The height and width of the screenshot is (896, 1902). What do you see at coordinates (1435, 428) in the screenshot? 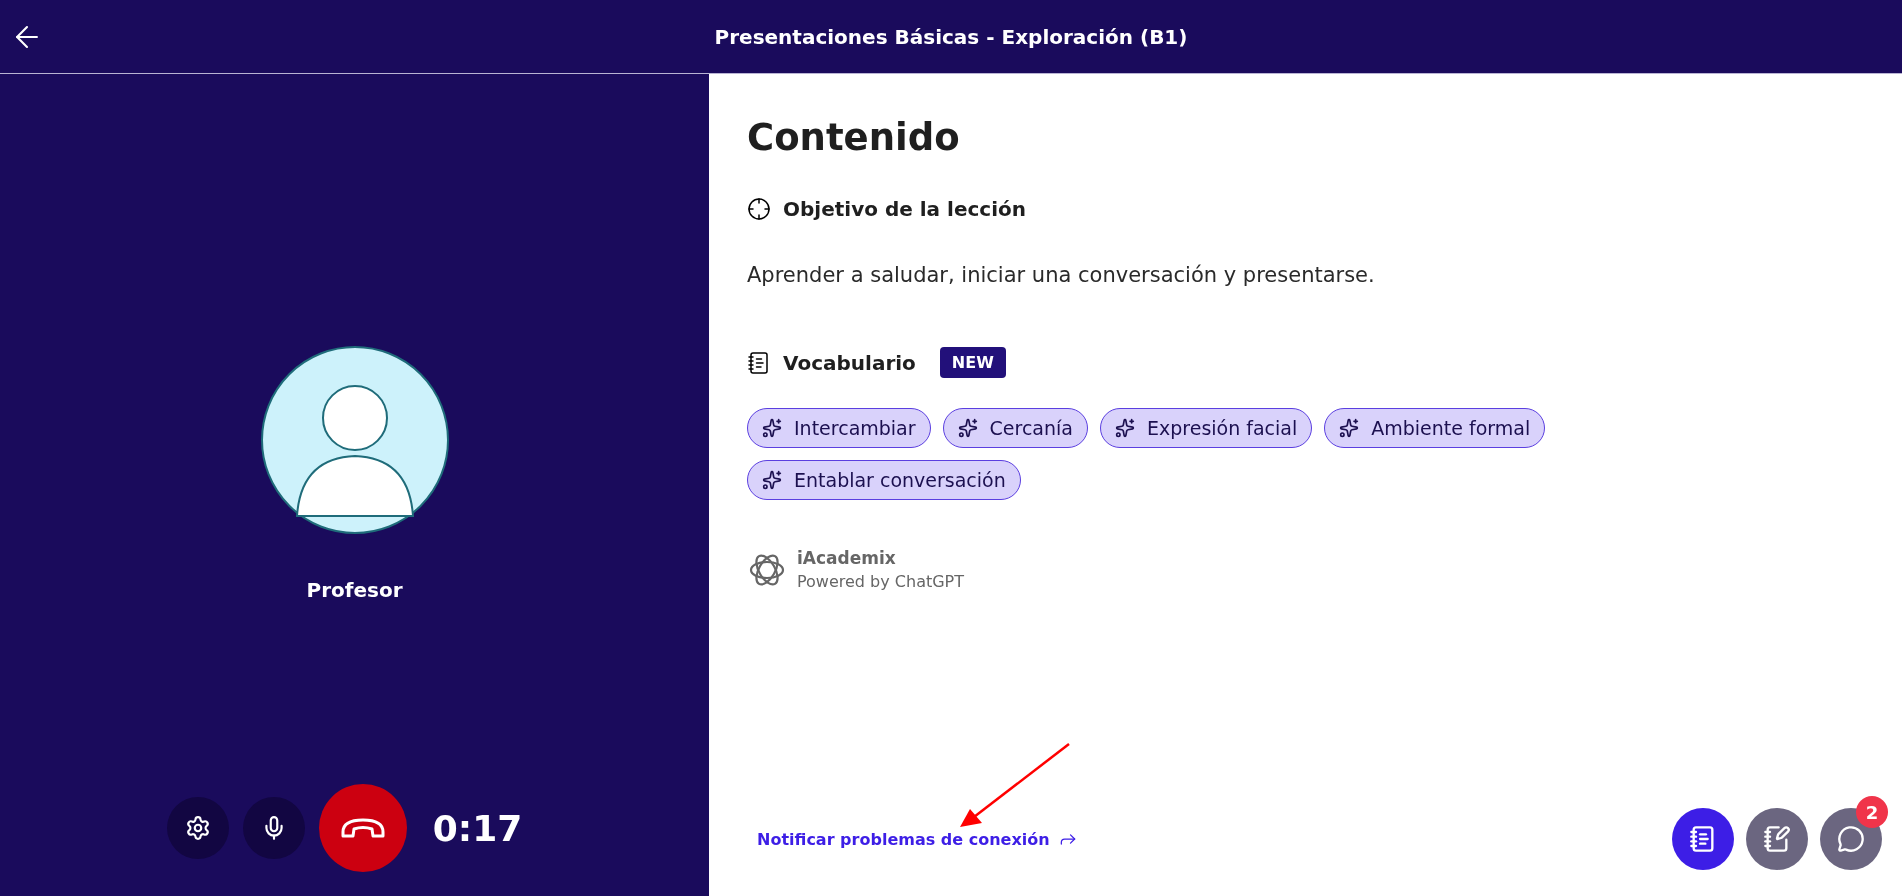
I see `vocabulary-chip: Ambiente formal` at bounding box center [1435, 428].